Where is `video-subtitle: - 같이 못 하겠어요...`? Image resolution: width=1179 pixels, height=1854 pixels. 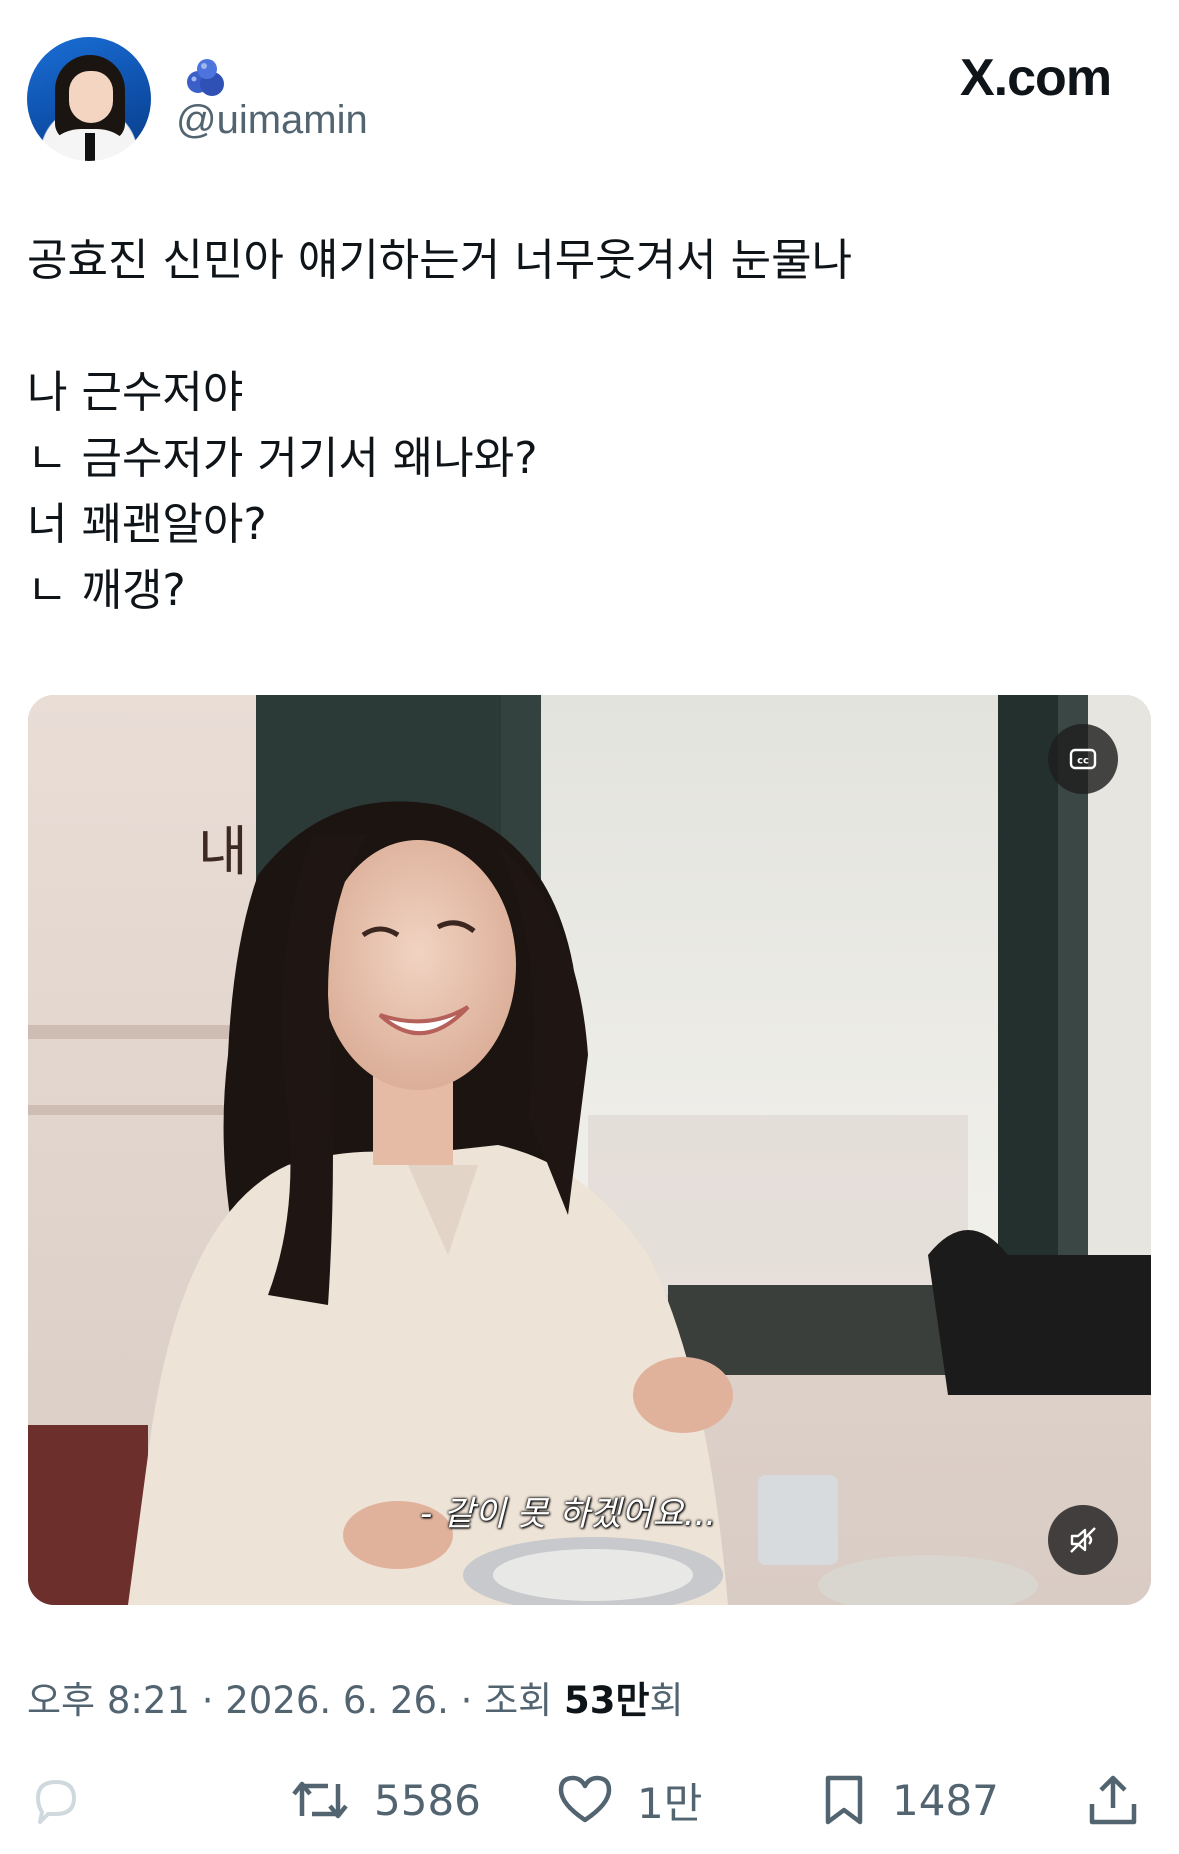
video-subtitle: - 같이 못 하겠어요... is located at coordinates (568, 1514).